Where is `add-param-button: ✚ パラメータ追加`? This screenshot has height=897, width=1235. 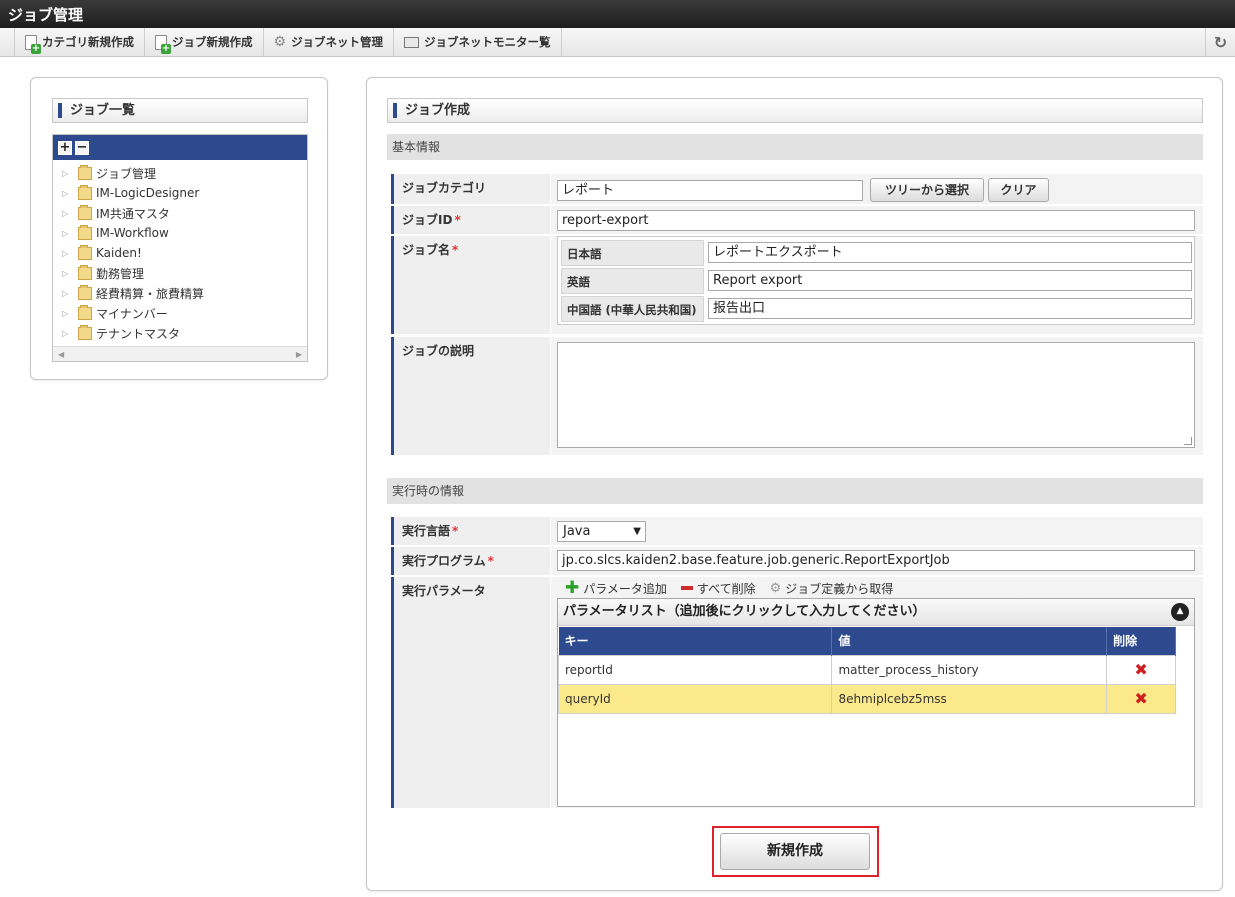 add-param-button: ✚ パラメータ追加 is located at coordinates (616, 588).